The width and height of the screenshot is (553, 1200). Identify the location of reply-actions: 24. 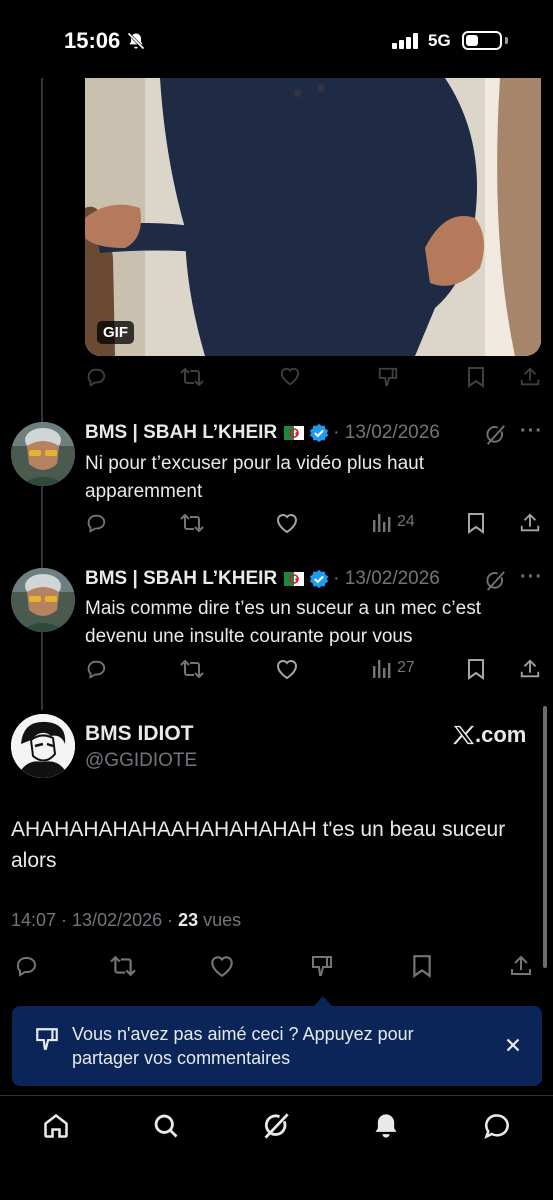
(313, 525).